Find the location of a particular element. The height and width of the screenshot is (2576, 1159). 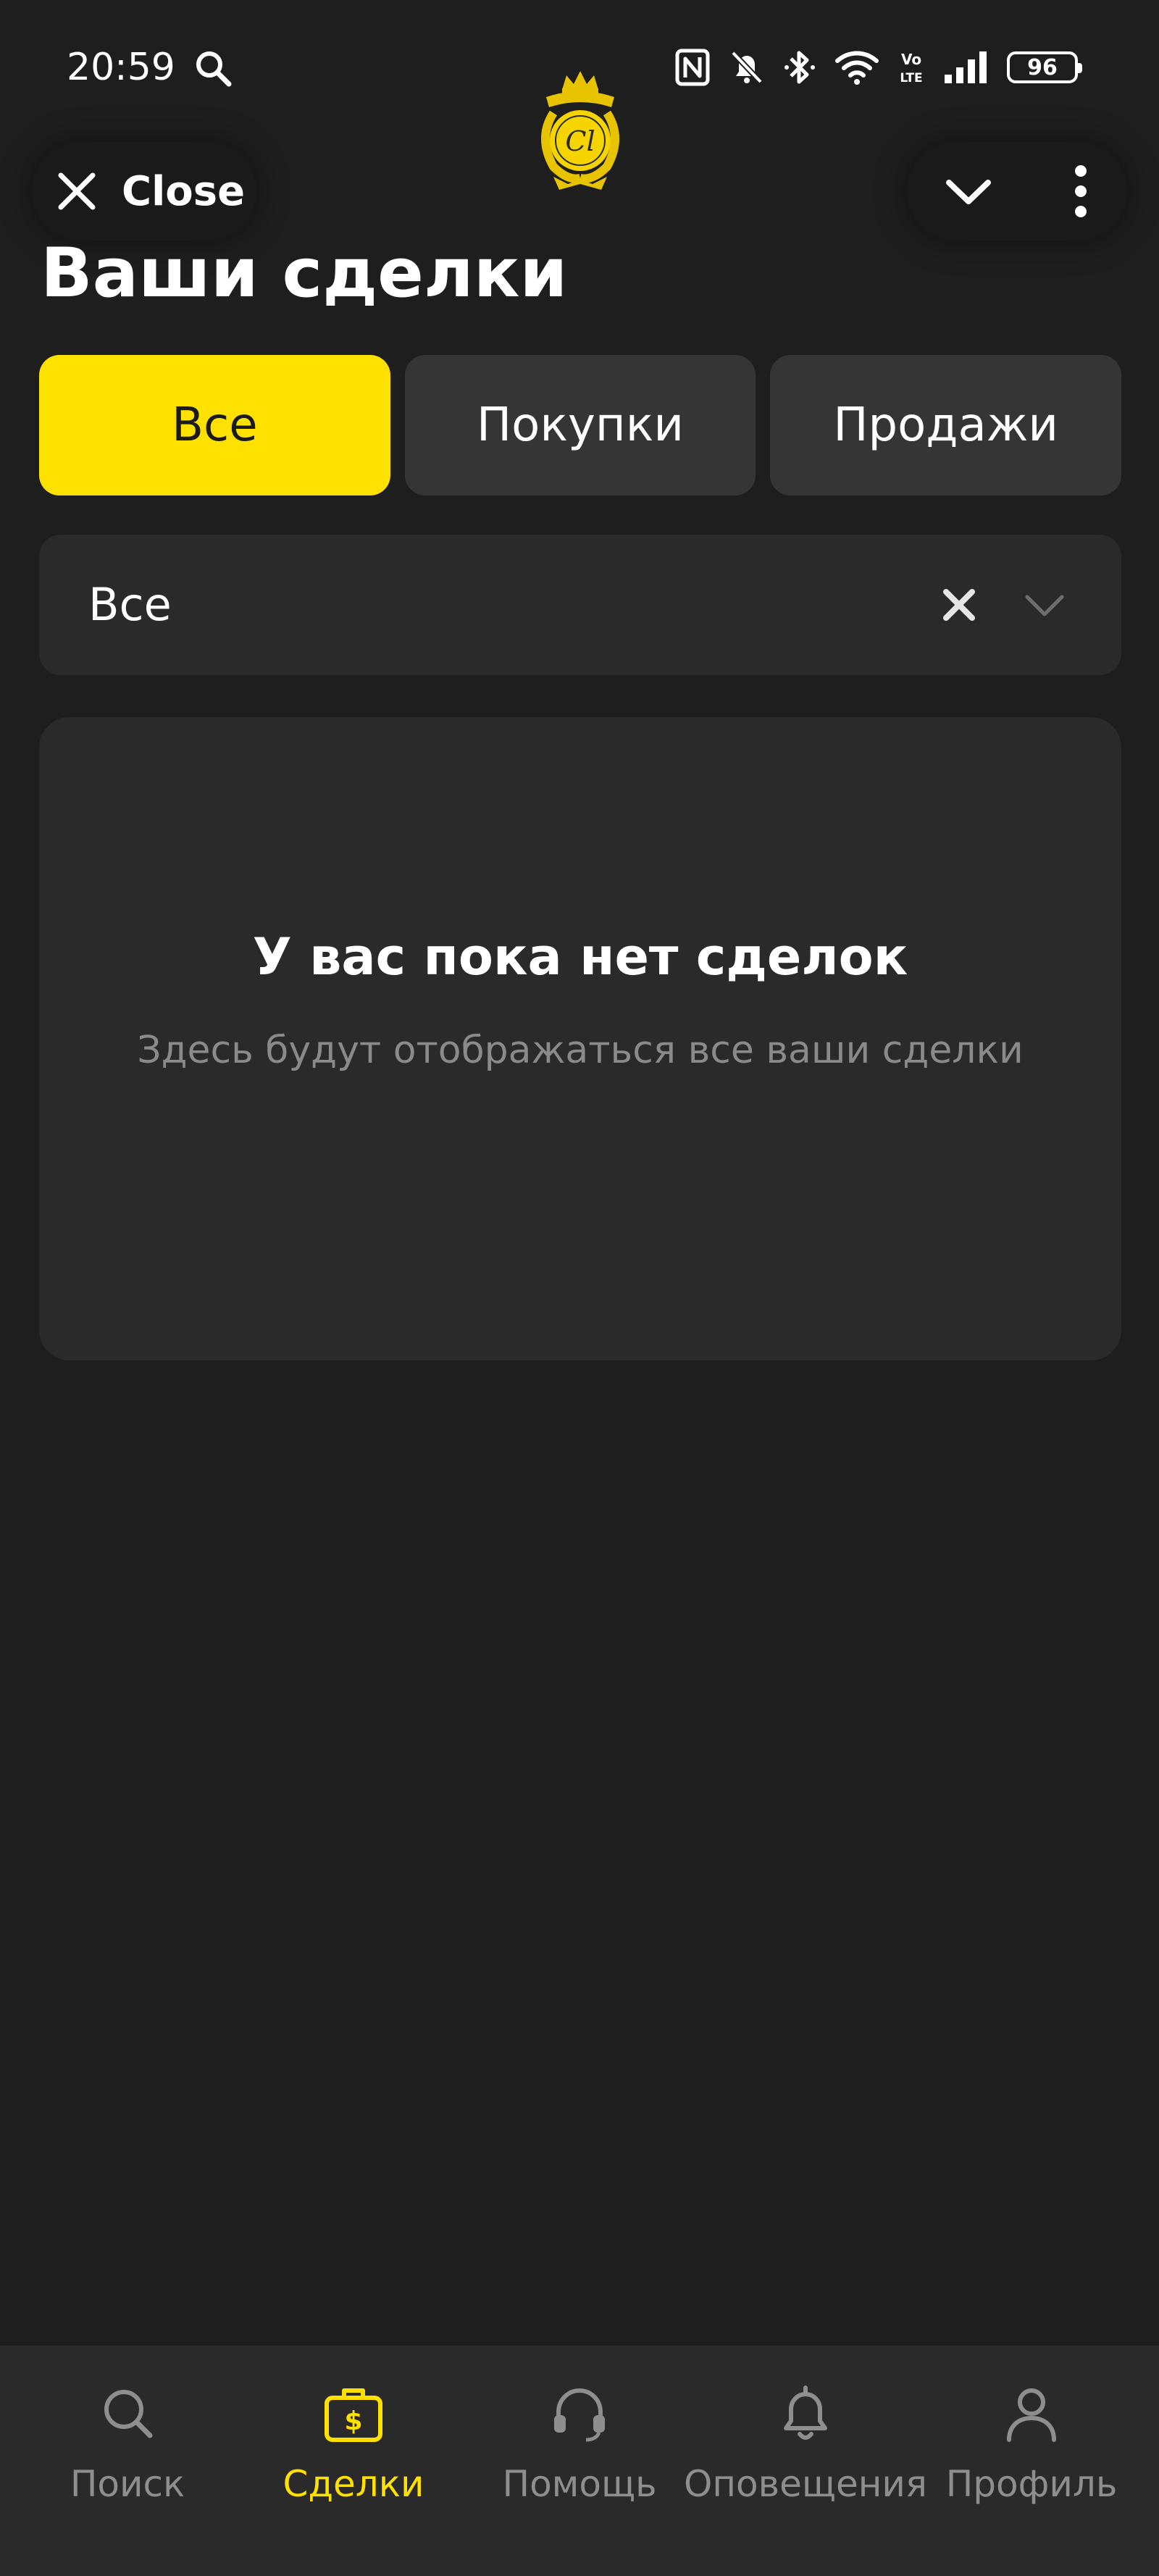

status-icons: Vo LTE 96 is located at coordinates (878, 67).